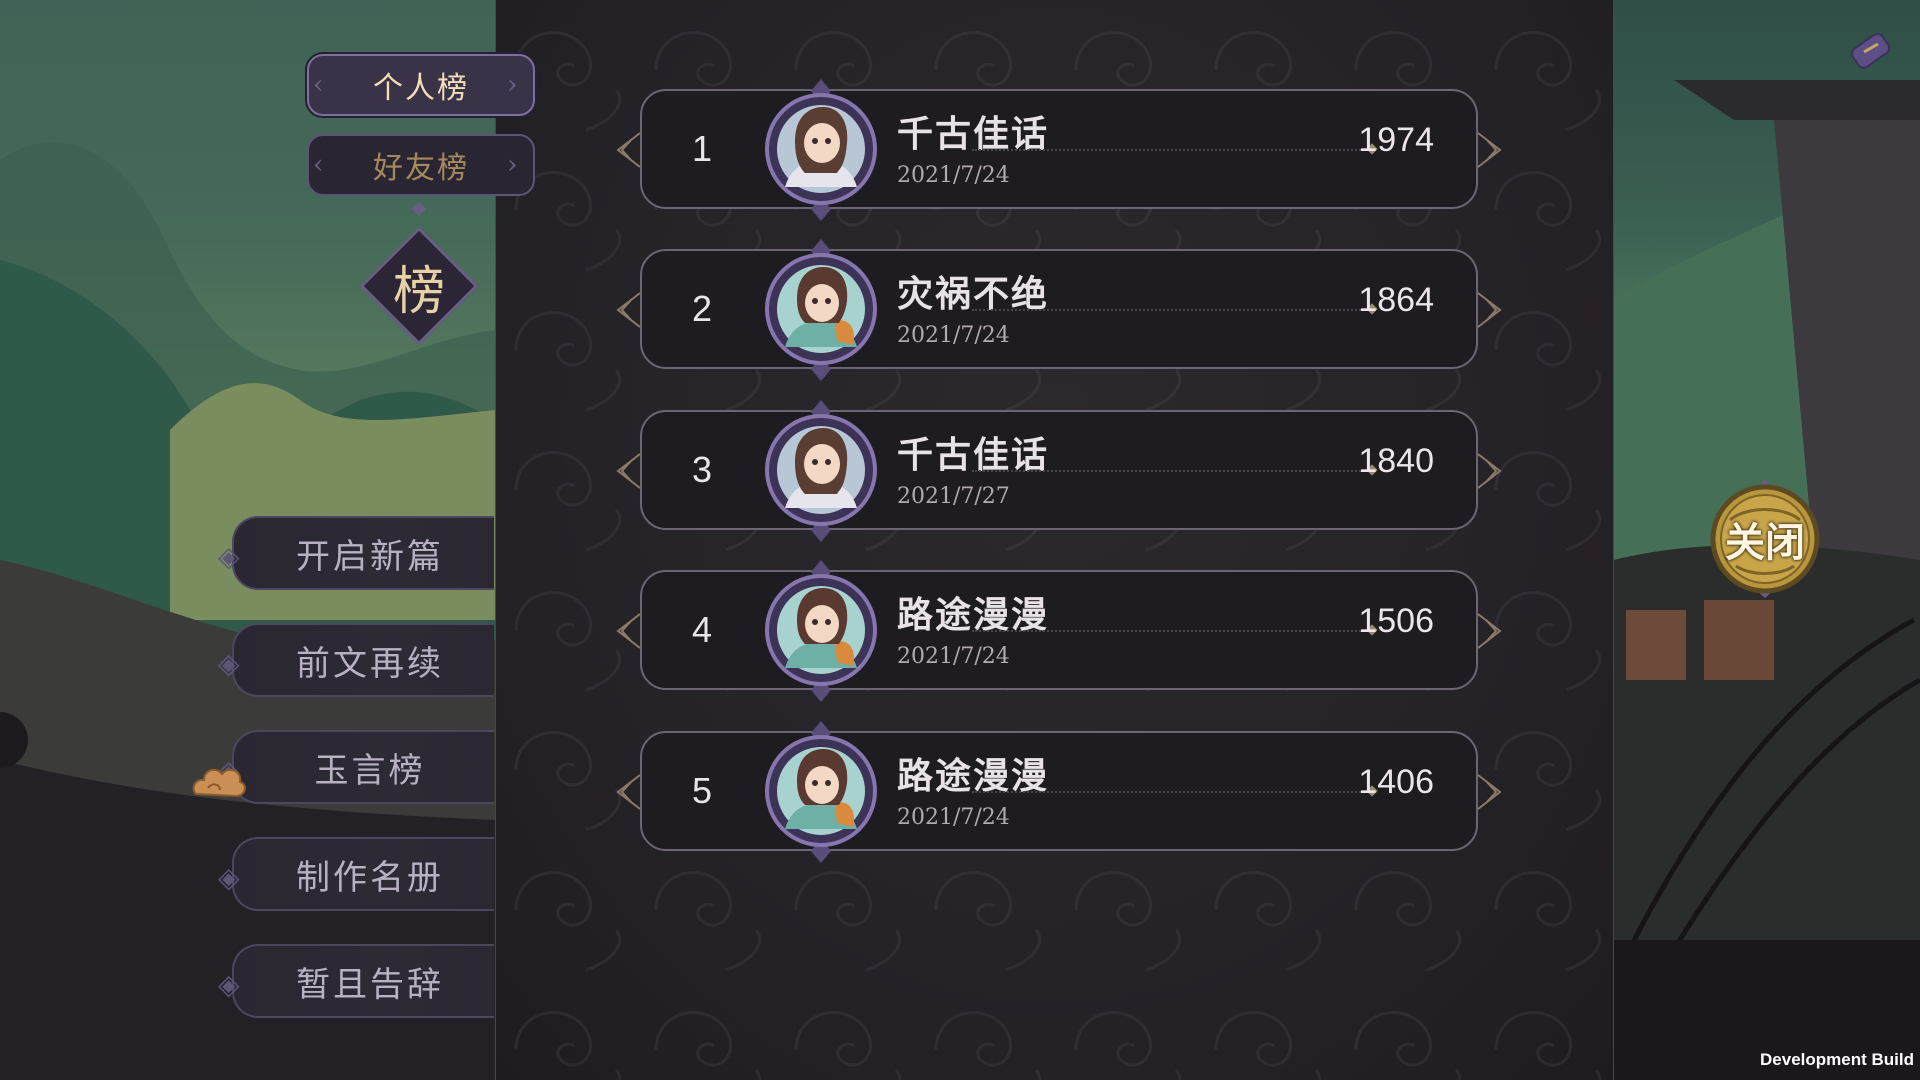 The width and height of the screenshot is (1920, 1080). Describe the element at coordinates (219, 783) in the screenshot. I see `cloud-selector-icon` at that location.